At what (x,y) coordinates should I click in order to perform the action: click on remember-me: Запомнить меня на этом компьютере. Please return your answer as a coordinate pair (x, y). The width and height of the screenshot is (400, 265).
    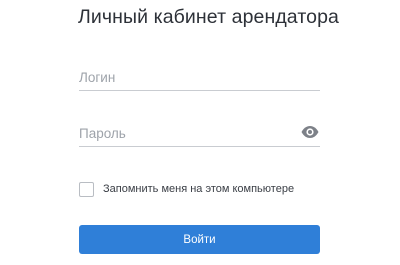
    Looking at the image, I should click on (186, 189).